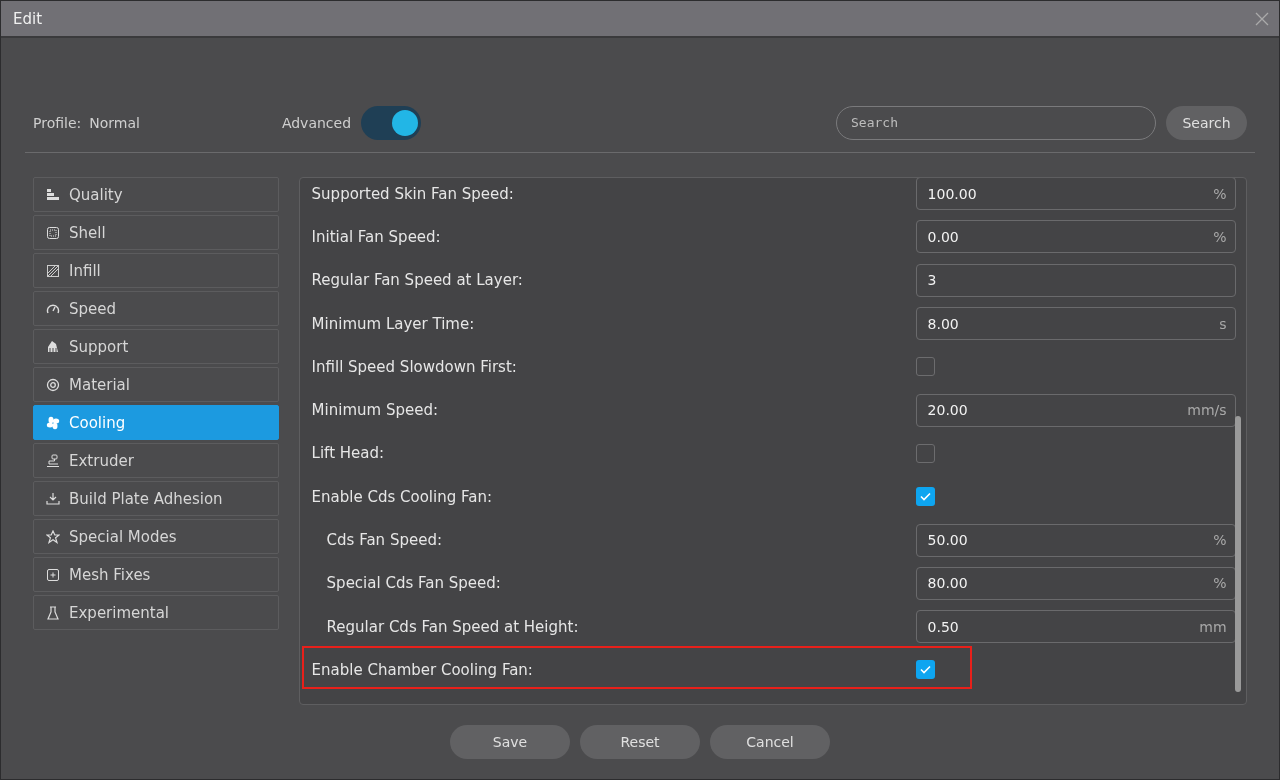 The image size is (1280, 780). I want to click on setting-label: Minimum Speed:, so click(375, 410).